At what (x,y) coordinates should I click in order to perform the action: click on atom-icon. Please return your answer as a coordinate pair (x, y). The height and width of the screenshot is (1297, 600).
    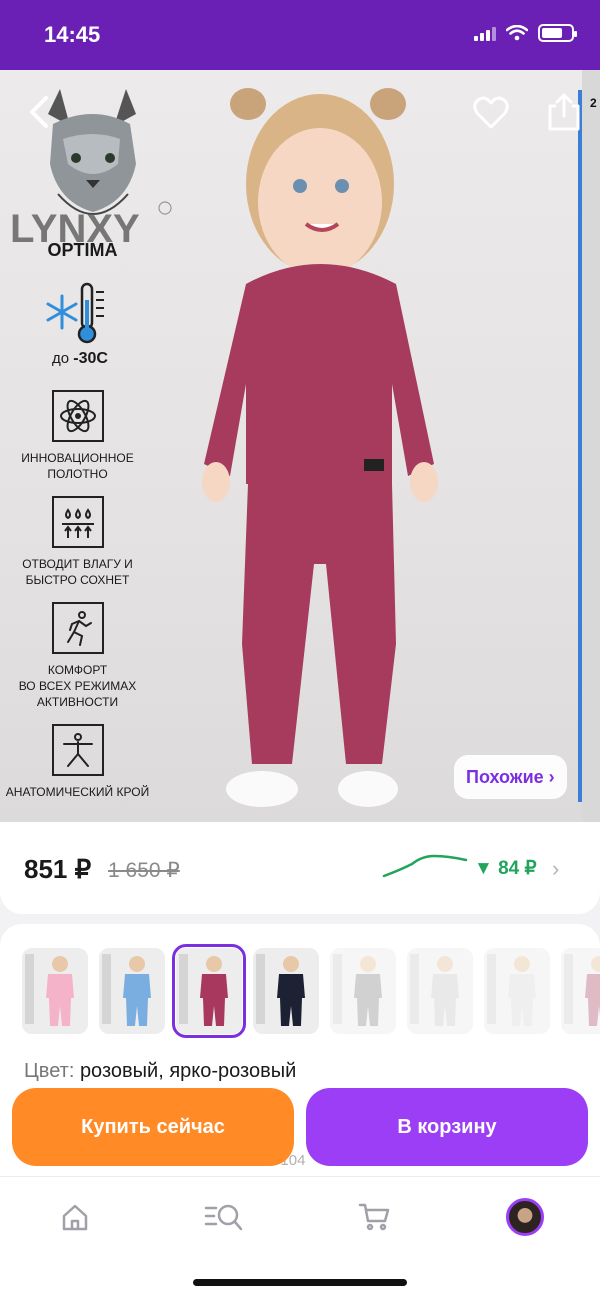
    Looking at the image, I should click on (77, 416).